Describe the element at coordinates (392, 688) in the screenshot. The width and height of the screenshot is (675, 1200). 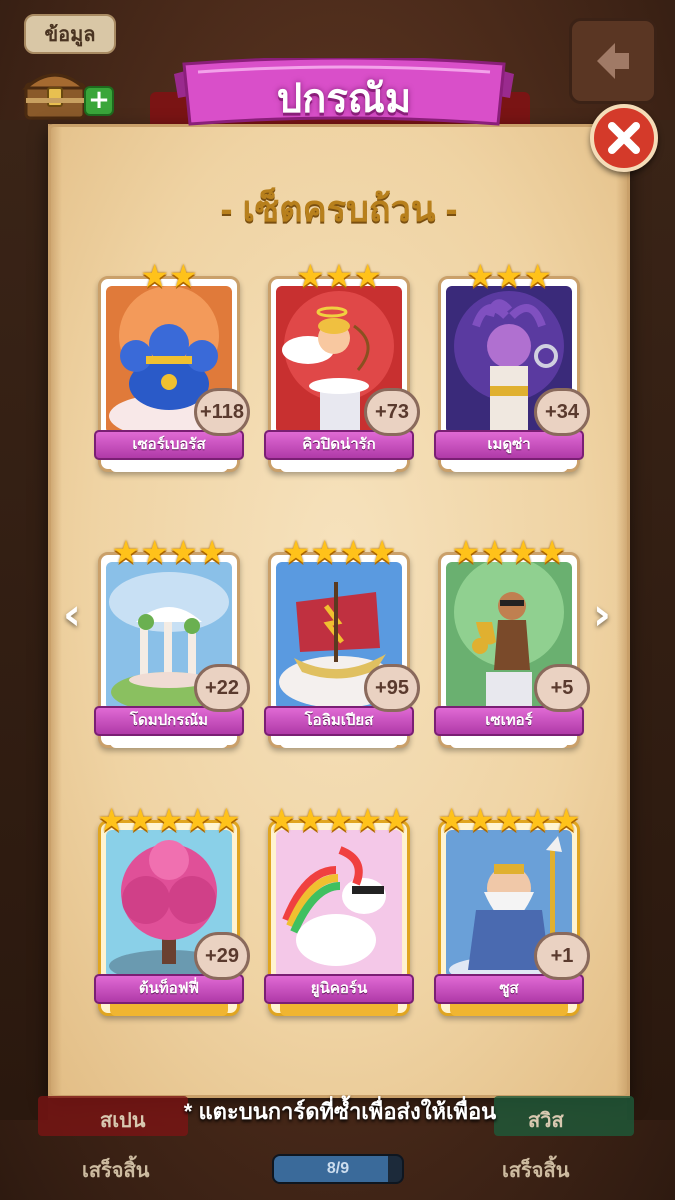
I see `duplicate-count-badge: +95` at that location.